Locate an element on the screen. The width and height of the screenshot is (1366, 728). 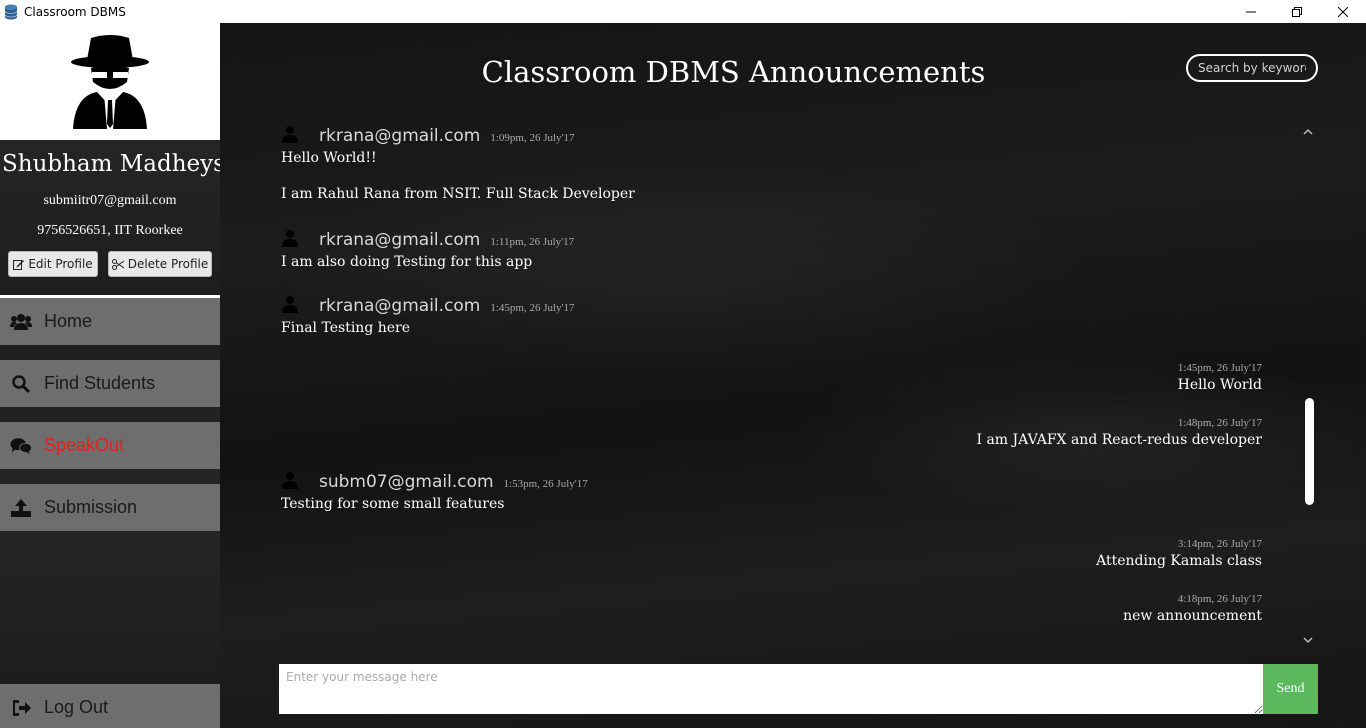
users-icon is located at coordinates (21, 322).